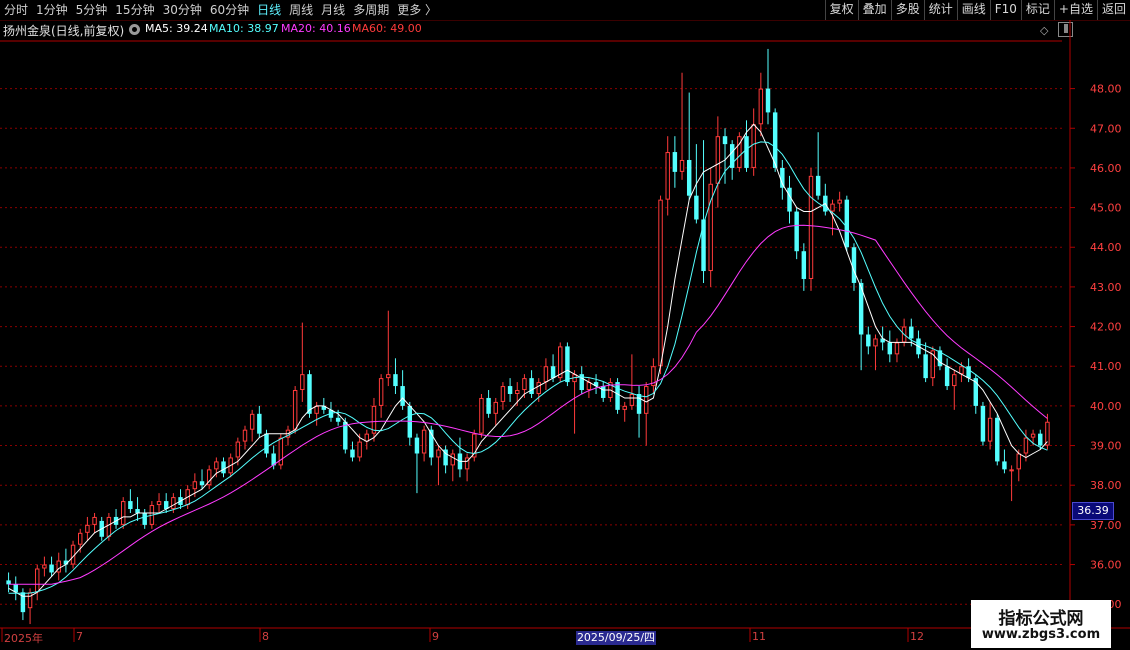 The width and height of the screenshot is (1130, 650). I want to click on price-tag: 36.39, so click(1093, 511).